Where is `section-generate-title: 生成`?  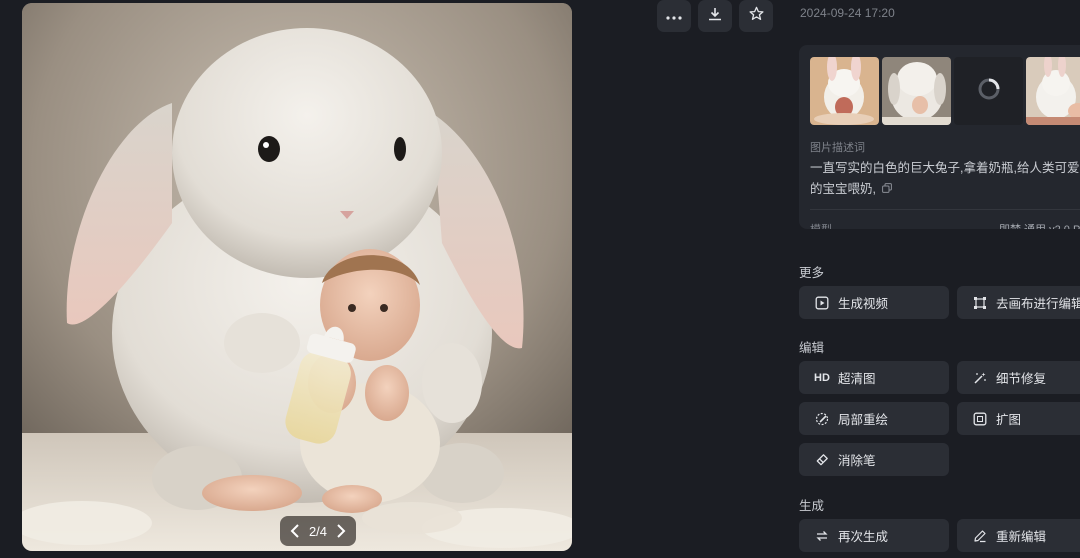 section-generate-title: 生成 is located at coordinates (812, 506).